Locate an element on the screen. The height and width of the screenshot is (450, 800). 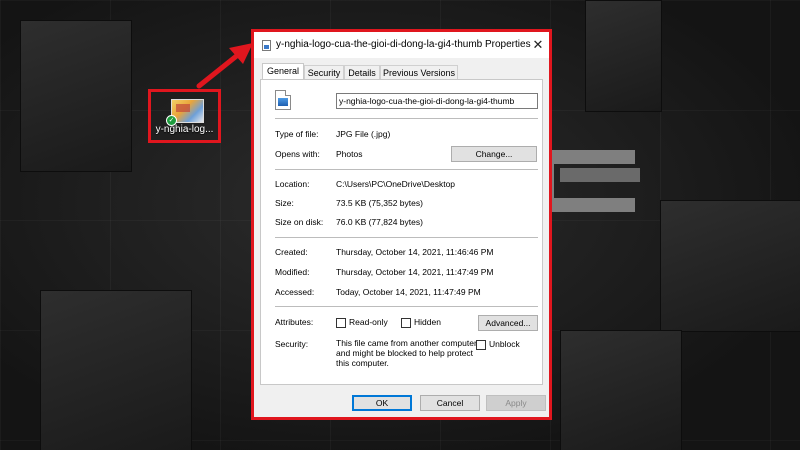
security-line: this computer. is located at coordinates (362, 363).